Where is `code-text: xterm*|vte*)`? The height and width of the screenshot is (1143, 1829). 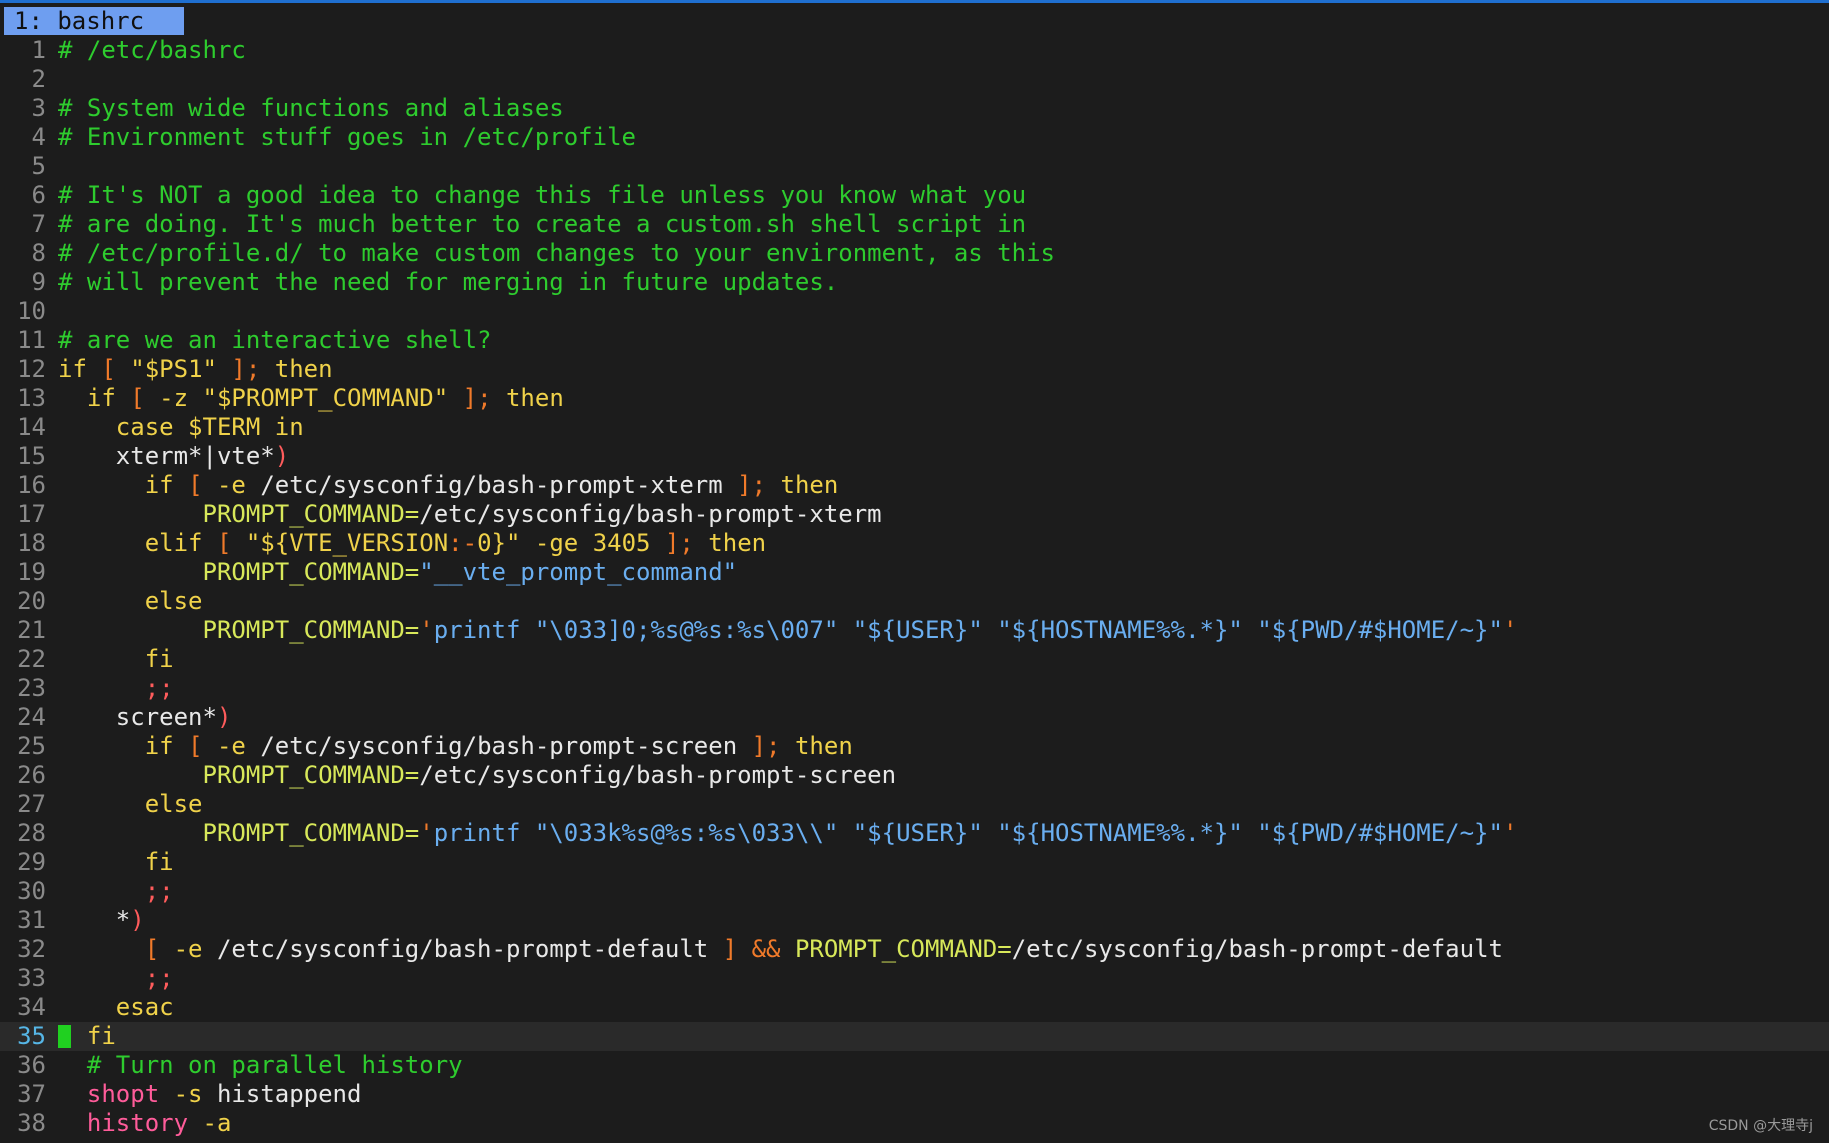
code-text: xterm*|vte*) is located at coordinates (173, 456).